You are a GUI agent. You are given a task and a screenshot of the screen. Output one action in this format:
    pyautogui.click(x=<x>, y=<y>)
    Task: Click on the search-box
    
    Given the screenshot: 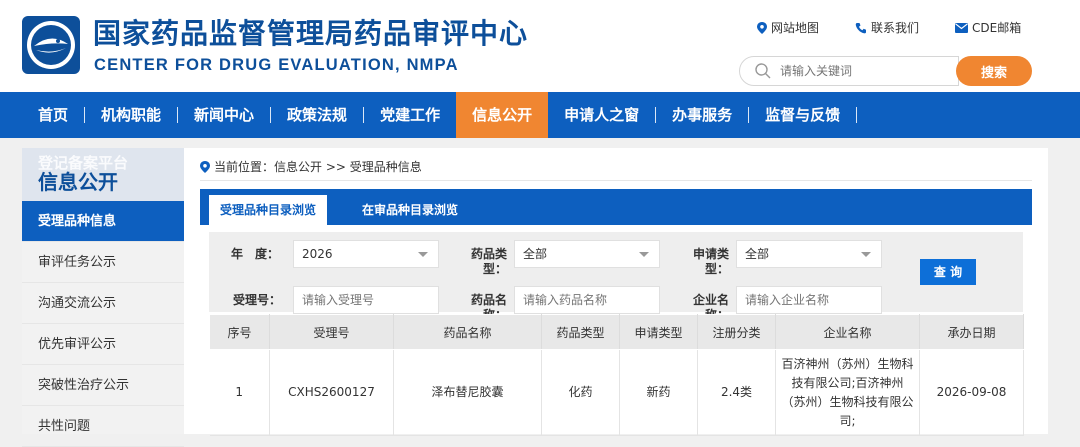 What is the action you would take?
    pyautogui.click(x=849, y=71)
    